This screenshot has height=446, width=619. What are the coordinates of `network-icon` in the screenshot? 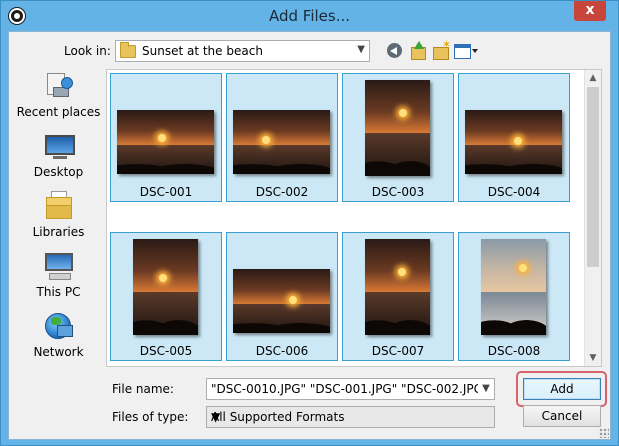 It's located at (59, 326).